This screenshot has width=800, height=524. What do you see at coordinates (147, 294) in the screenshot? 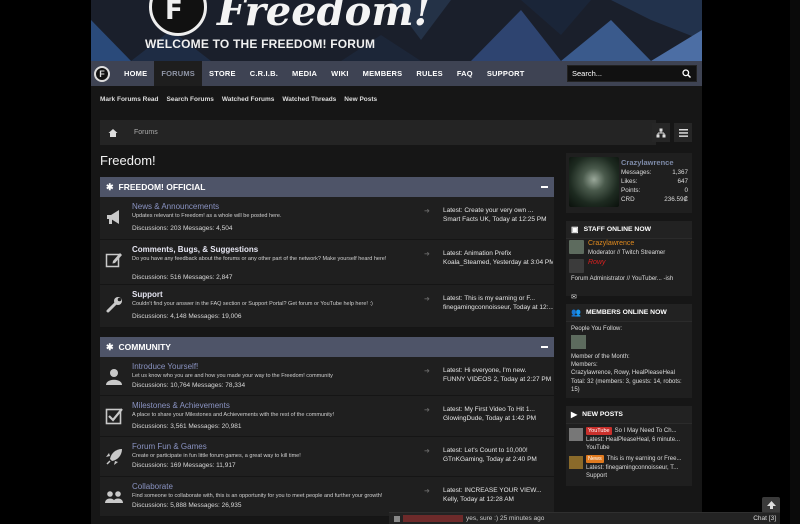
I see `forum-title: Support` at bounding box center [147, 294].